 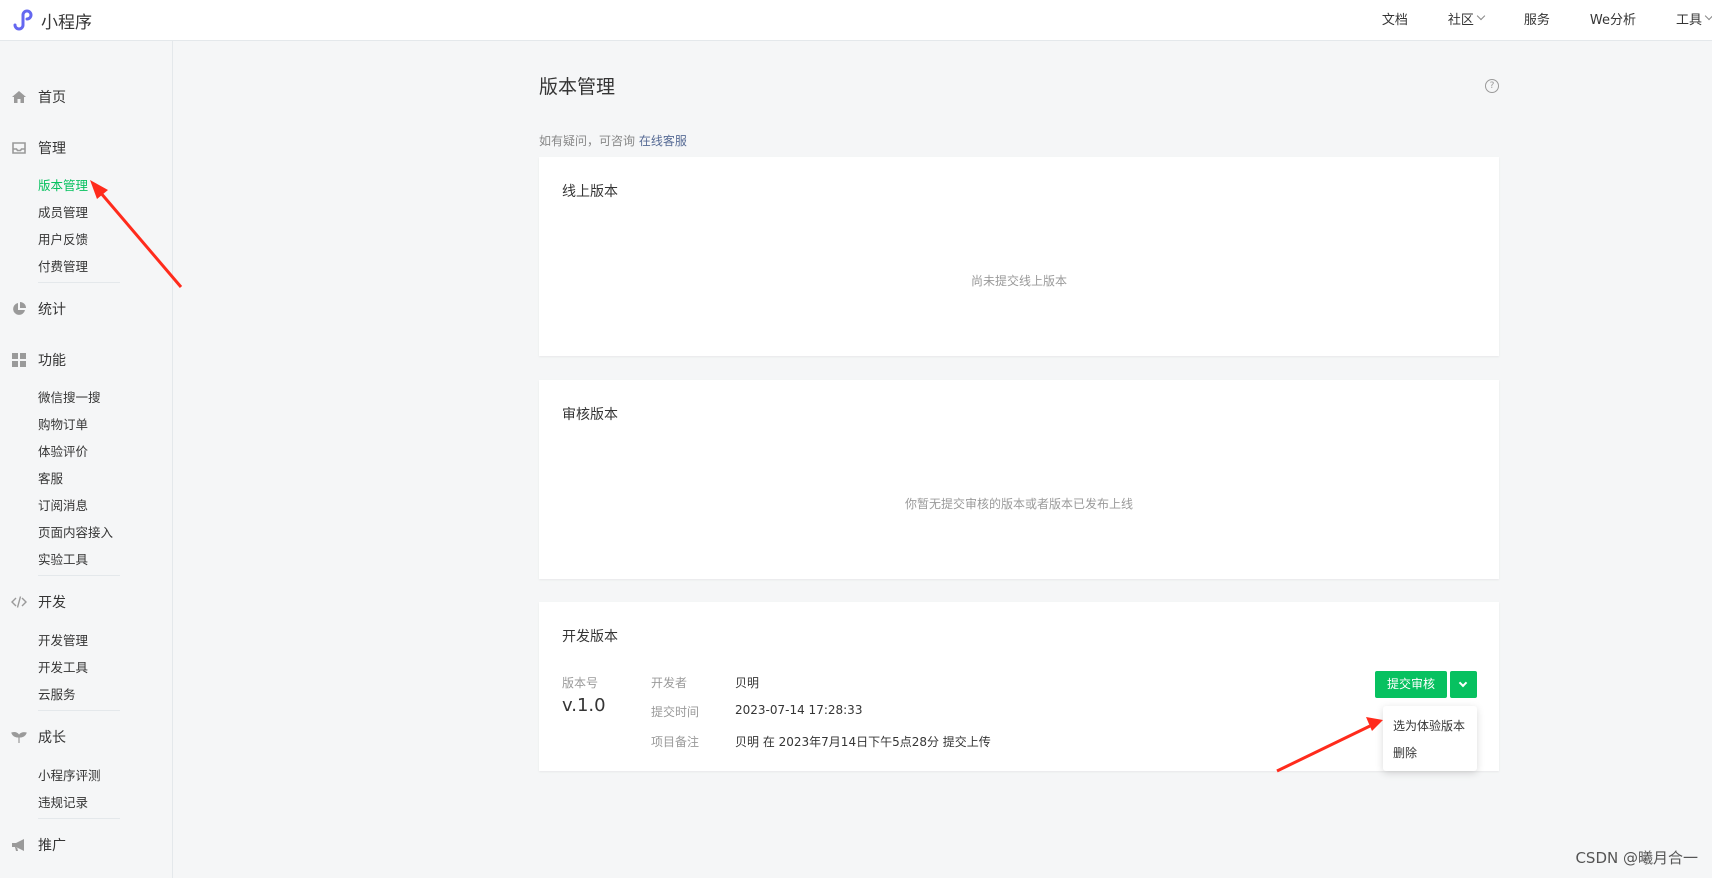 I want to click on version-number: v.1.0, so click(x=584, y=705).